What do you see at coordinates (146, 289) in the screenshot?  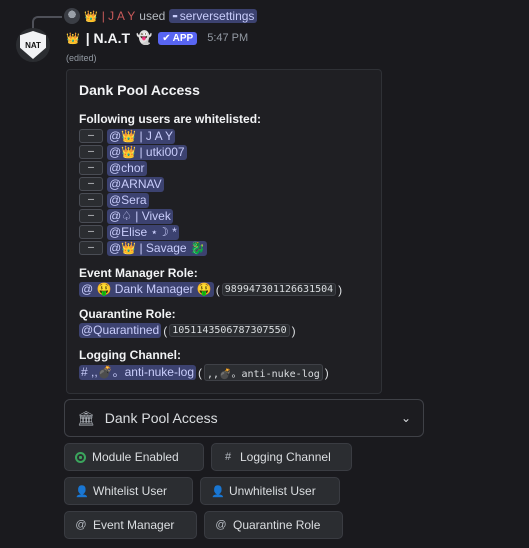 I see `role-mention: @ 🤑 Dank Manager 🤑` at bounding box center [146, 289].